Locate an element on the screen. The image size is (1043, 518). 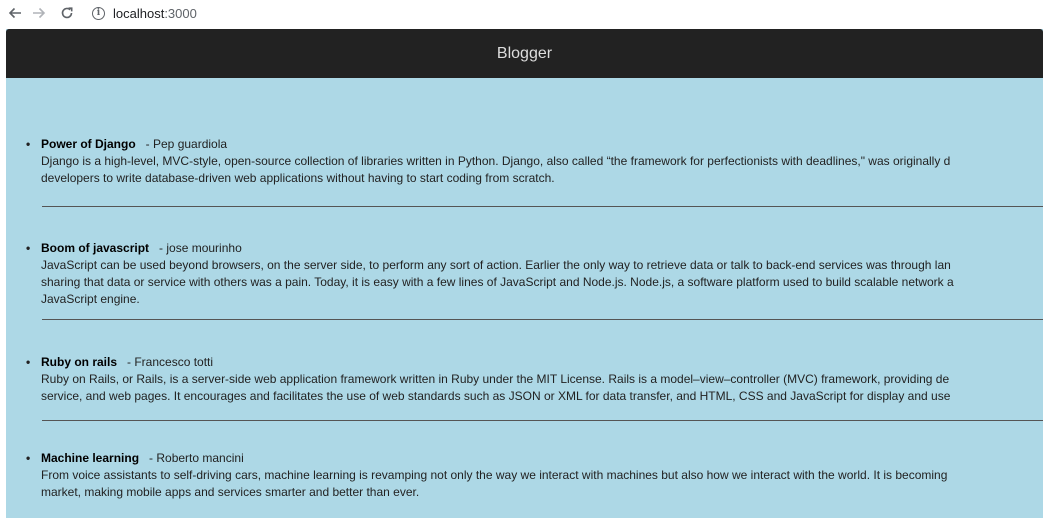
app-header: Blogger is located at coordinates (524, 53).